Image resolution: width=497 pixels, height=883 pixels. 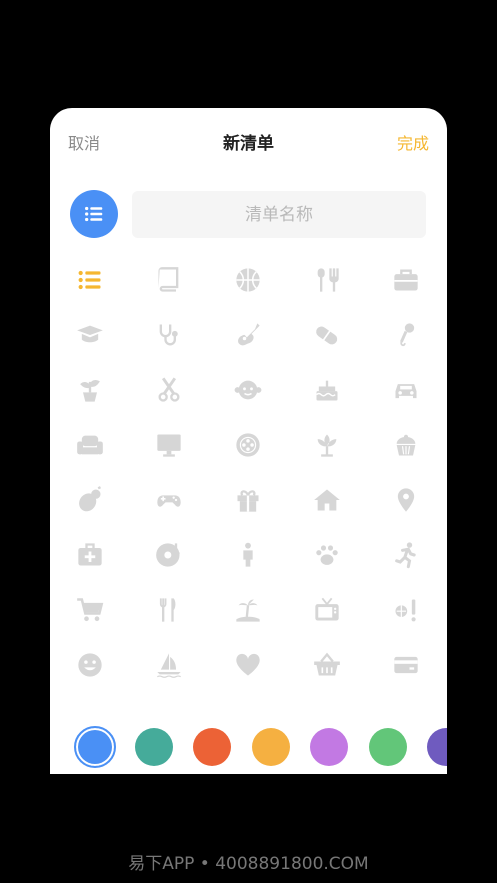 I want to click on icon-option-baby-face, so click(x=248, y=389).